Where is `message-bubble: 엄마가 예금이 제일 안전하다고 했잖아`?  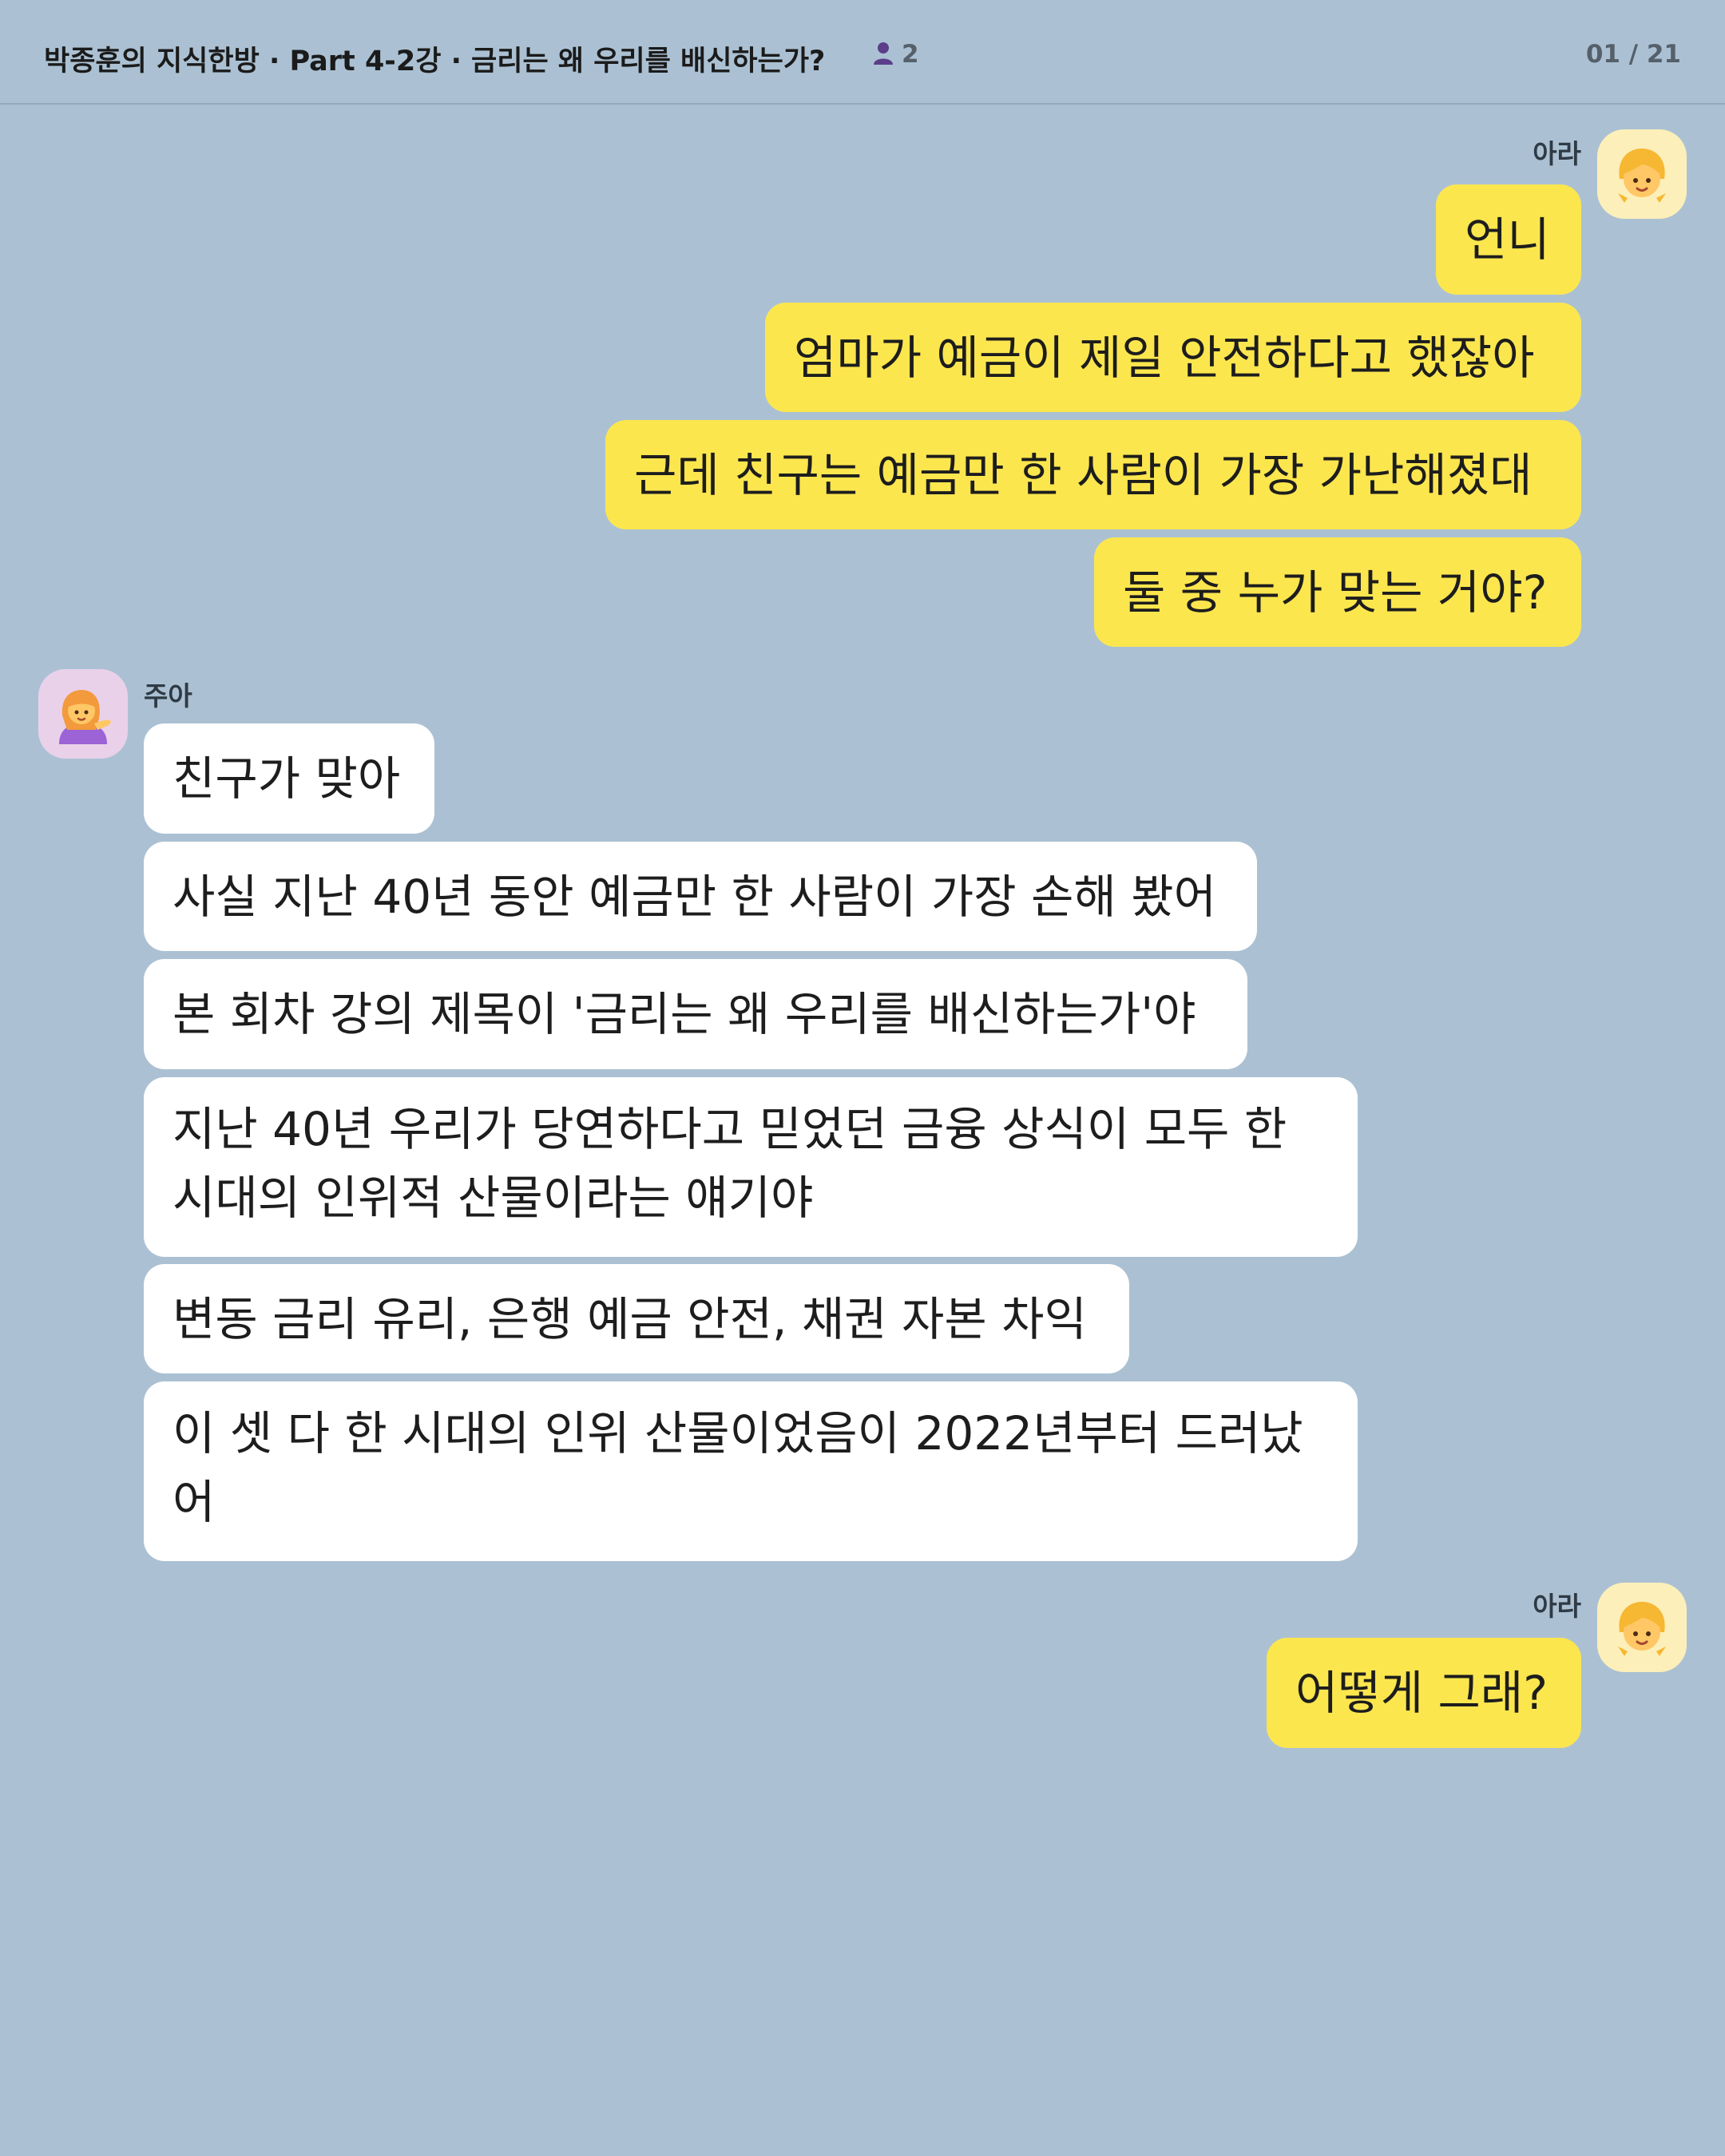
message-bubble: 엄마가 예금이 제일 안전하다고 했잖아 is located at coordinates (1173, 357).